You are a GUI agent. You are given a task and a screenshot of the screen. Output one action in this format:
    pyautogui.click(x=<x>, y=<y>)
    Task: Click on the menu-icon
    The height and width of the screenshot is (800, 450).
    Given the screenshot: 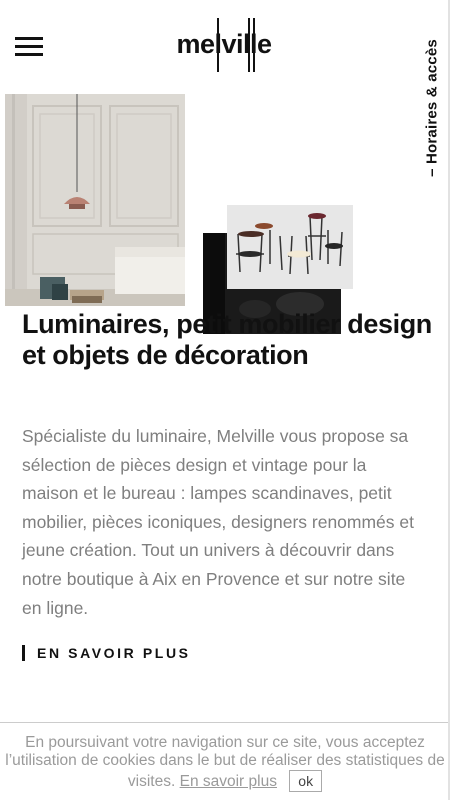 What is the action you would take?
    pyautogui.click(x=29, y=46)
    